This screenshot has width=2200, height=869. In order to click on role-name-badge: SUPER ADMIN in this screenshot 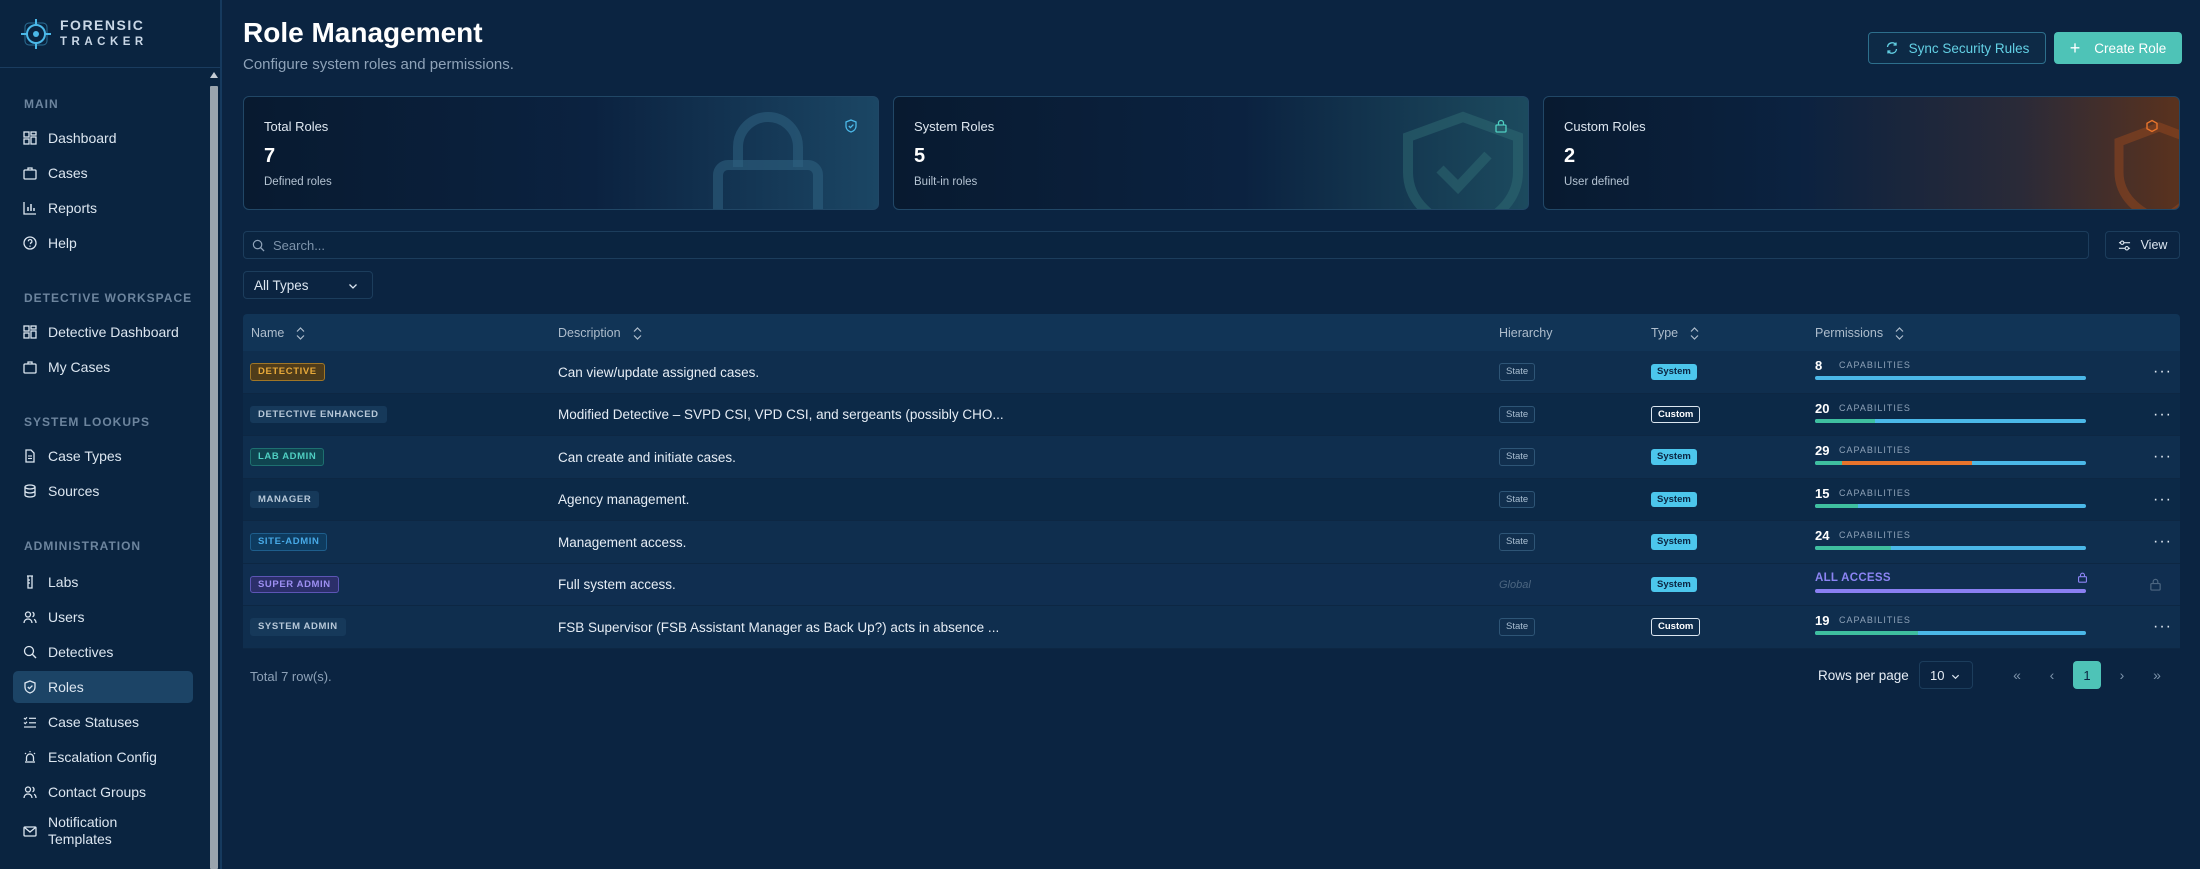, I will do `click(294, 584)`.